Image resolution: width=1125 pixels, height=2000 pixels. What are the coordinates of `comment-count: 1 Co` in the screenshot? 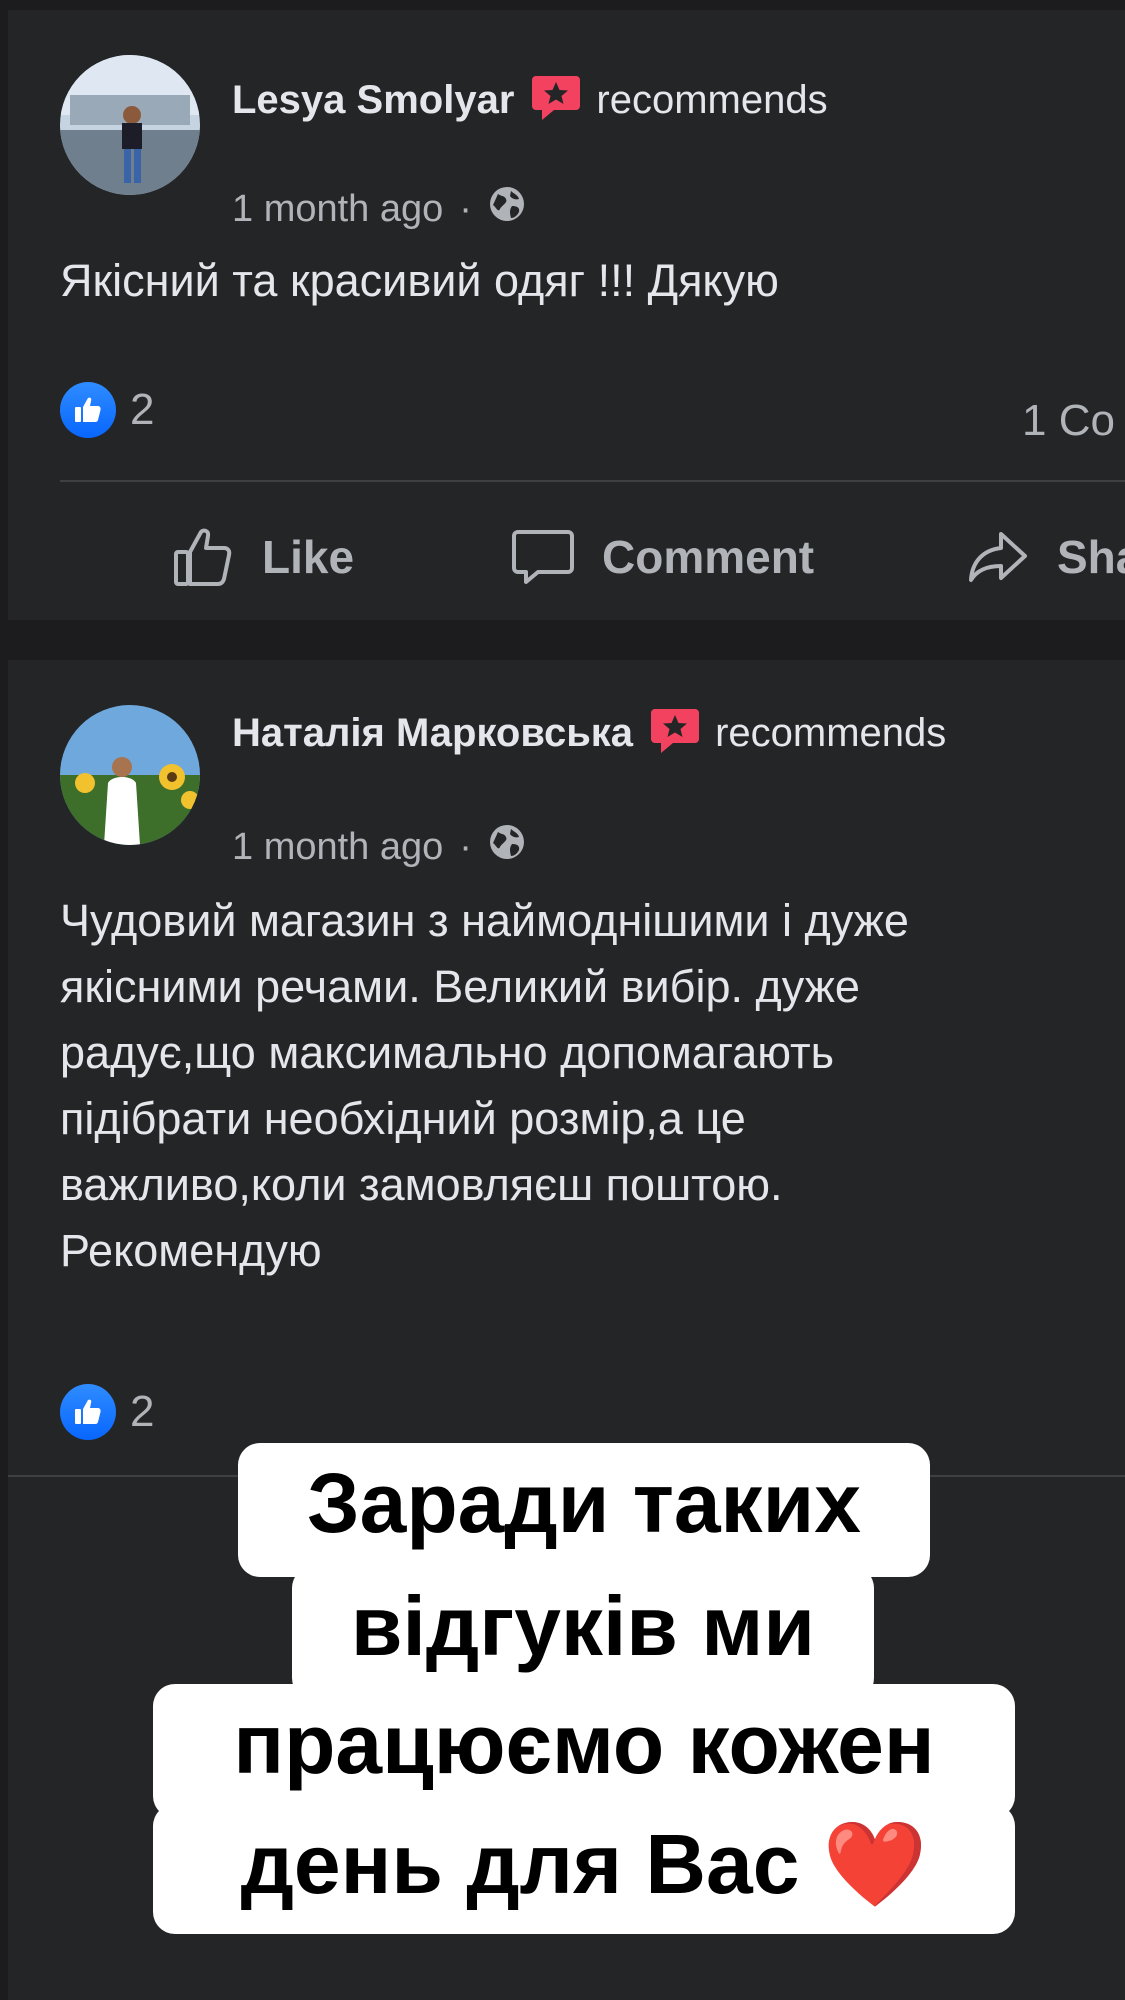 It's located at (1068, 421).